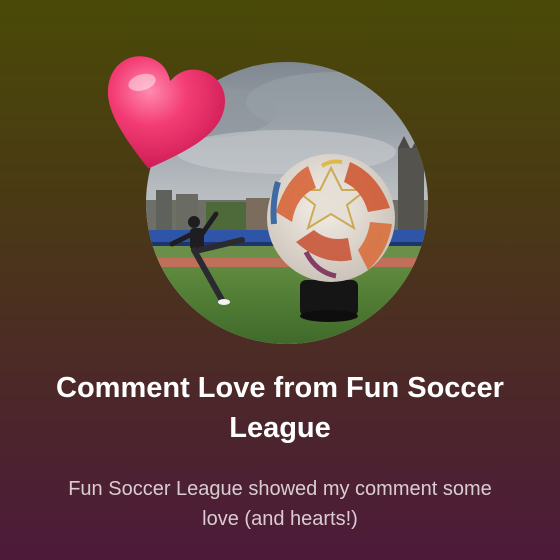 The image size is (560, 560). Describe the element at coordinates (280, 408) in the screenshot. I see `card-title: Comment Love from Fun Soccer League` at that location.